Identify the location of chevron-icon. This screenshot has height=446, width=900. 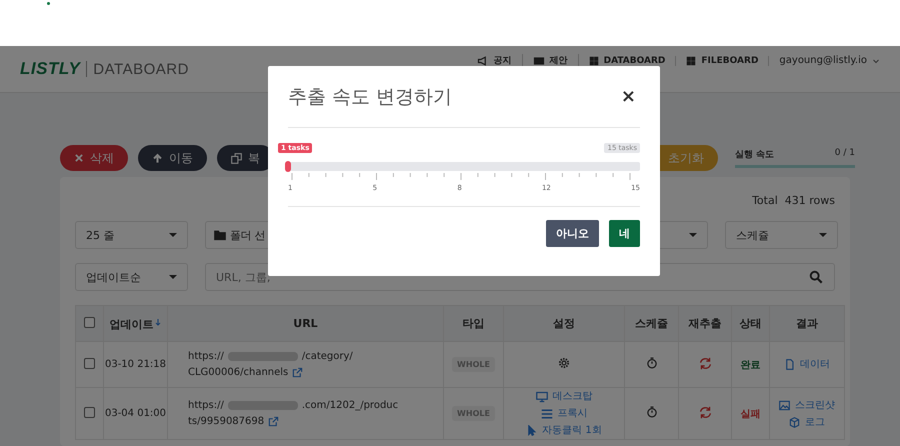
(876, 60).